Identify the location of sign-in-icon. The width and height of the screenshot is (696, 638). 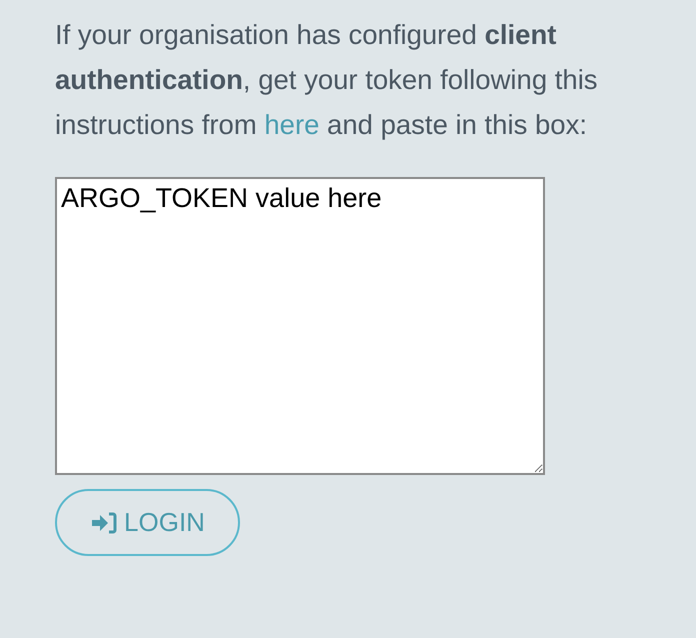
(104, 522).